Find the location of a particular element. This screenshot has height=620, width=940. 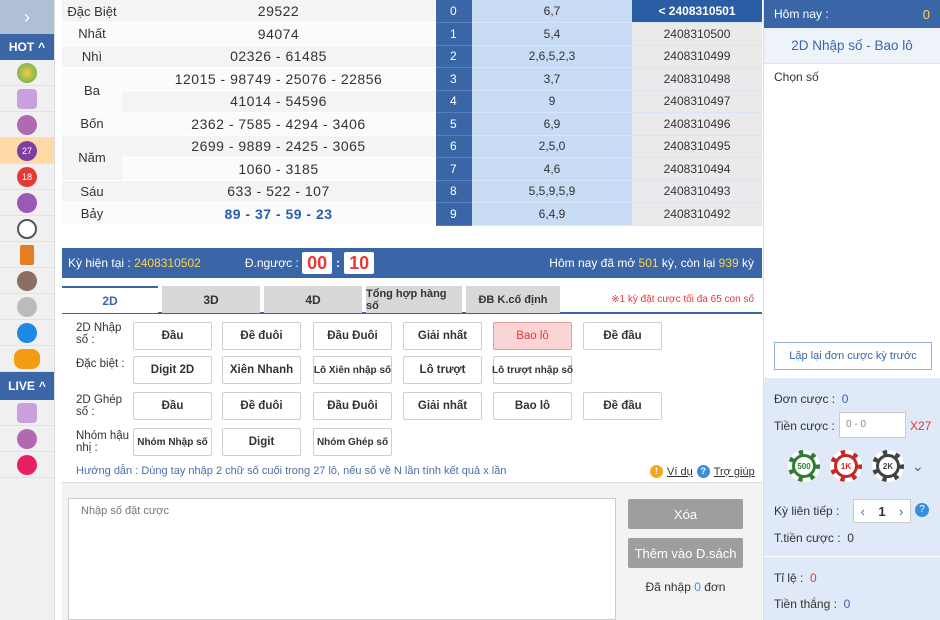

grid-row: 2 2,6,5,2,3 2408310499 is located at coordinates (599, 56).